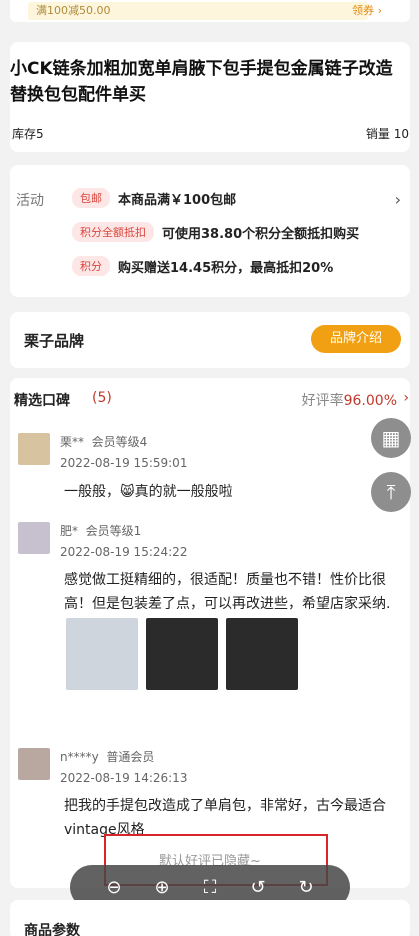 Image resolution: width=419 pixels, height=936 pixels. I want to click on review-level: 会员等级4, so click(119, 442).